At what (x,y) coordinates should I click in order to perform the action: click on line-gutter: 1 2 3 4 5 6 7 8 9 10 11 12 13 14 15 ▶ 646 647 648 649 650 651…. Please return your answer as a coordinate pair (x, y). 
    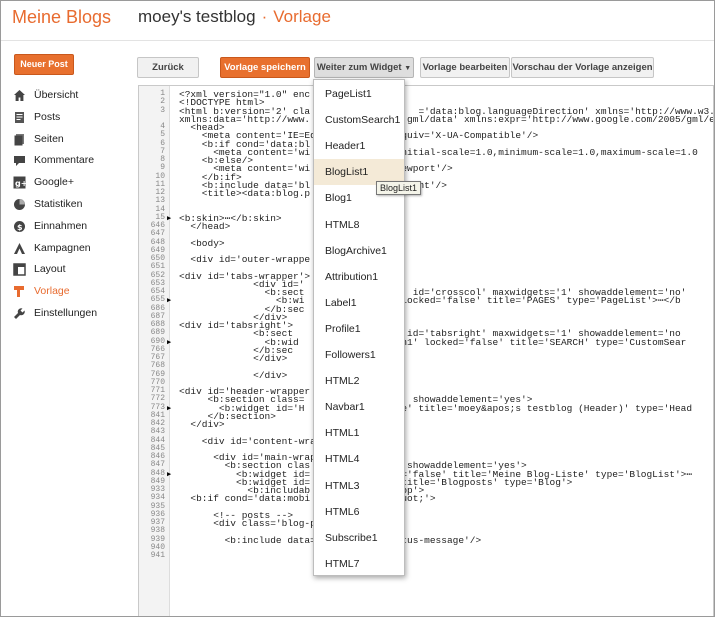
    Looking at the image, I should click on (155, 351).